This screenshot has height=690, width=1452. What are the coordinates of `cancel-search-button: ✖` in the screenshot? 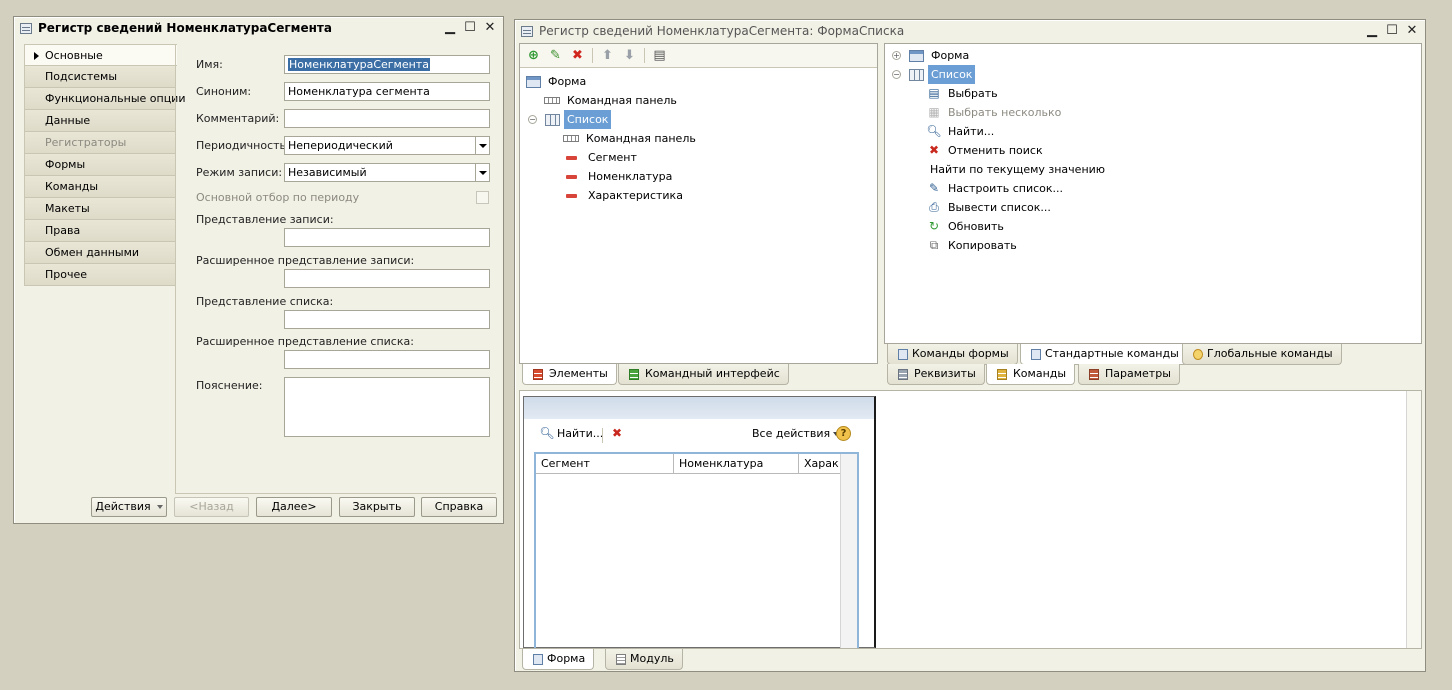 It's located at (617, 433).